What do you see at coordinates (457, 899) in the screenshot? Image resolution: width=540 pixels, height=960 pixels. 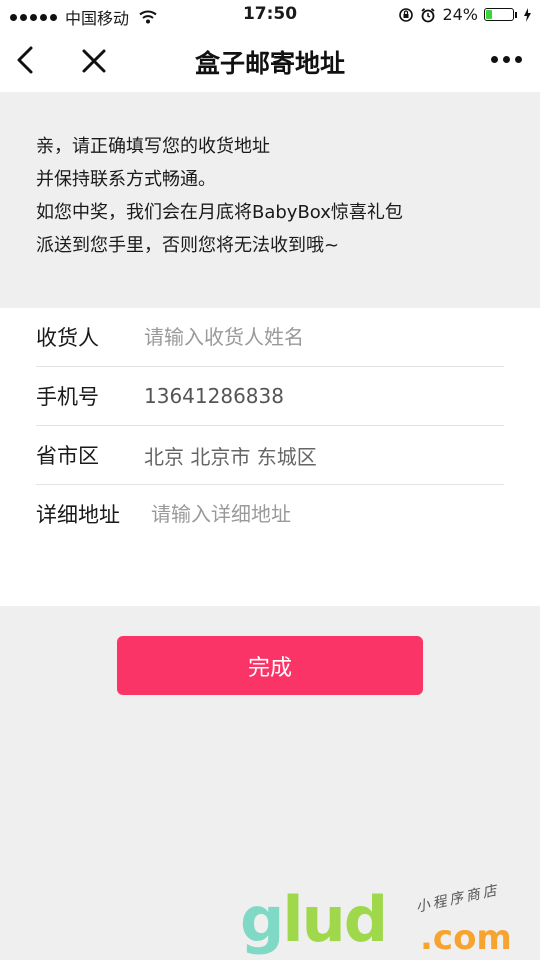 I see `watermark-tagline: 小程序商店` at bounding box center [457, 899].